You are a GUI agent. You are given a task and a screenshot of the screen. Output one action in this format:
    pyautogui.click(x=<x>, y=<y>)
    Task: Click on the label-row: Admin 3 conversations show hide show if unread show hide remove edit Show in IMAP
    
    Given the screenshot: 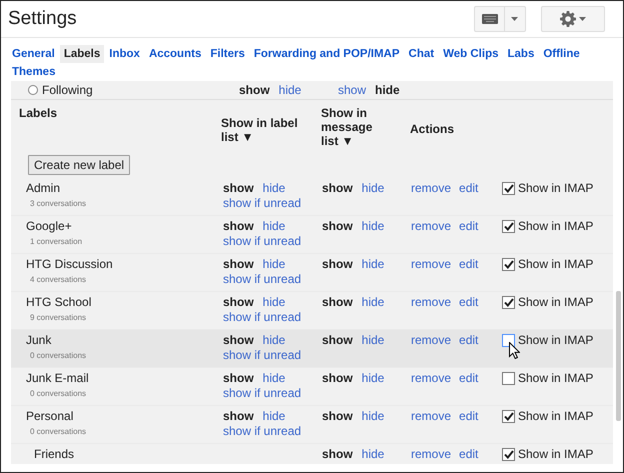 What is the action you would take?
    pyautogui.click(x=312, y=197)
    